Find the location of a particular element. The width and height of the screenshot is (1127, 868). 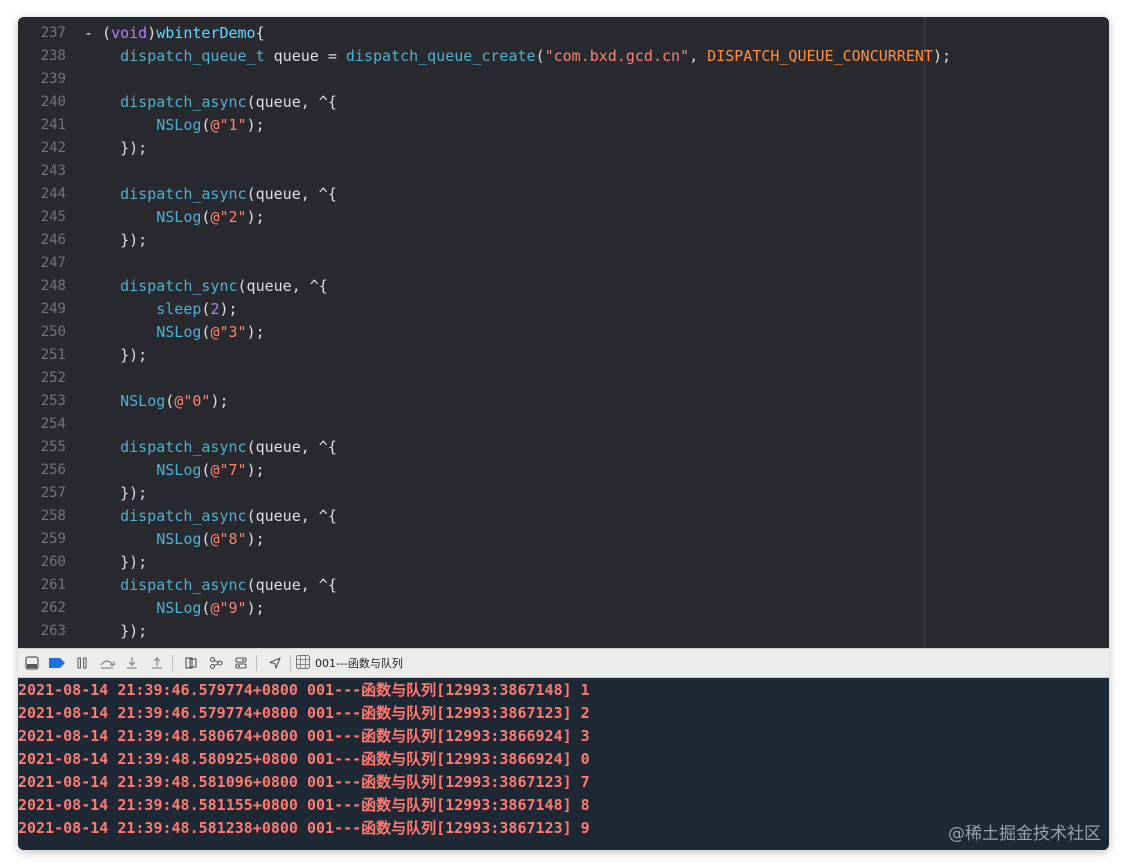

code-line: 260 }); is located at coordinates (563, 562).